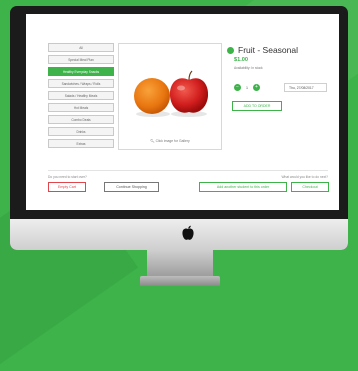 The width and height of the screenshot is (358, 371). Describe the element at coordinates (241, 60) in the screenshot. I see `product-price: $1.00` at that location.